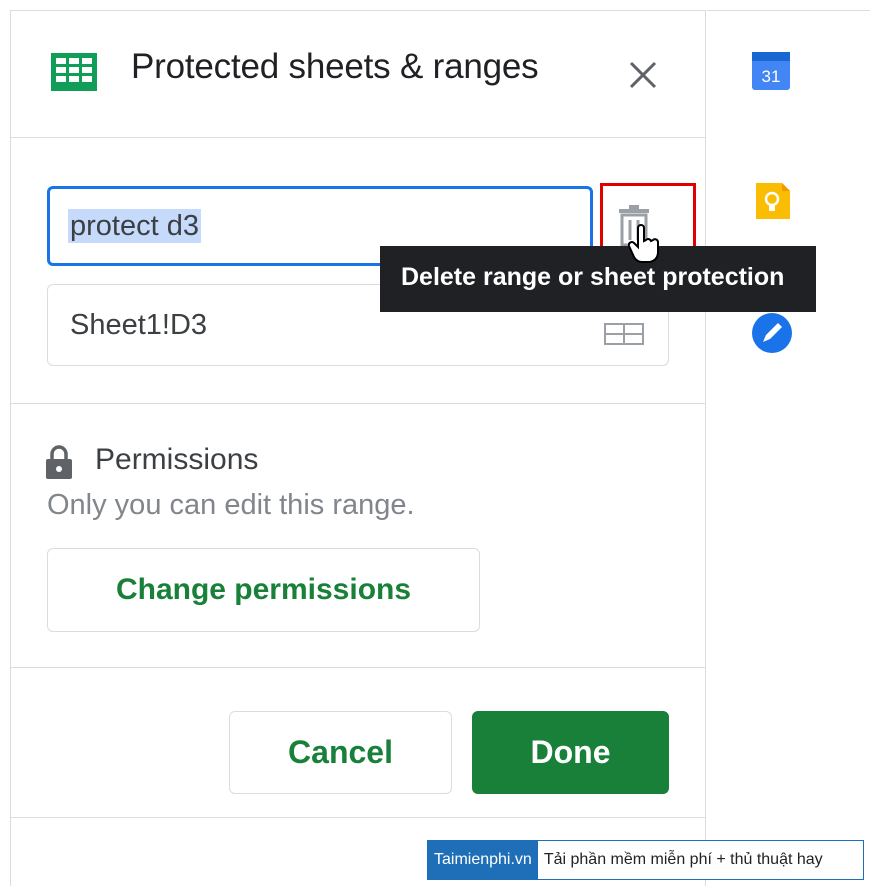 Image resolution: width=870 pixels, height=886 pixels. What do you see at coordinates (772, 201) in the screenshot?
I see `keep-icon` at bounding box center [772, 201].